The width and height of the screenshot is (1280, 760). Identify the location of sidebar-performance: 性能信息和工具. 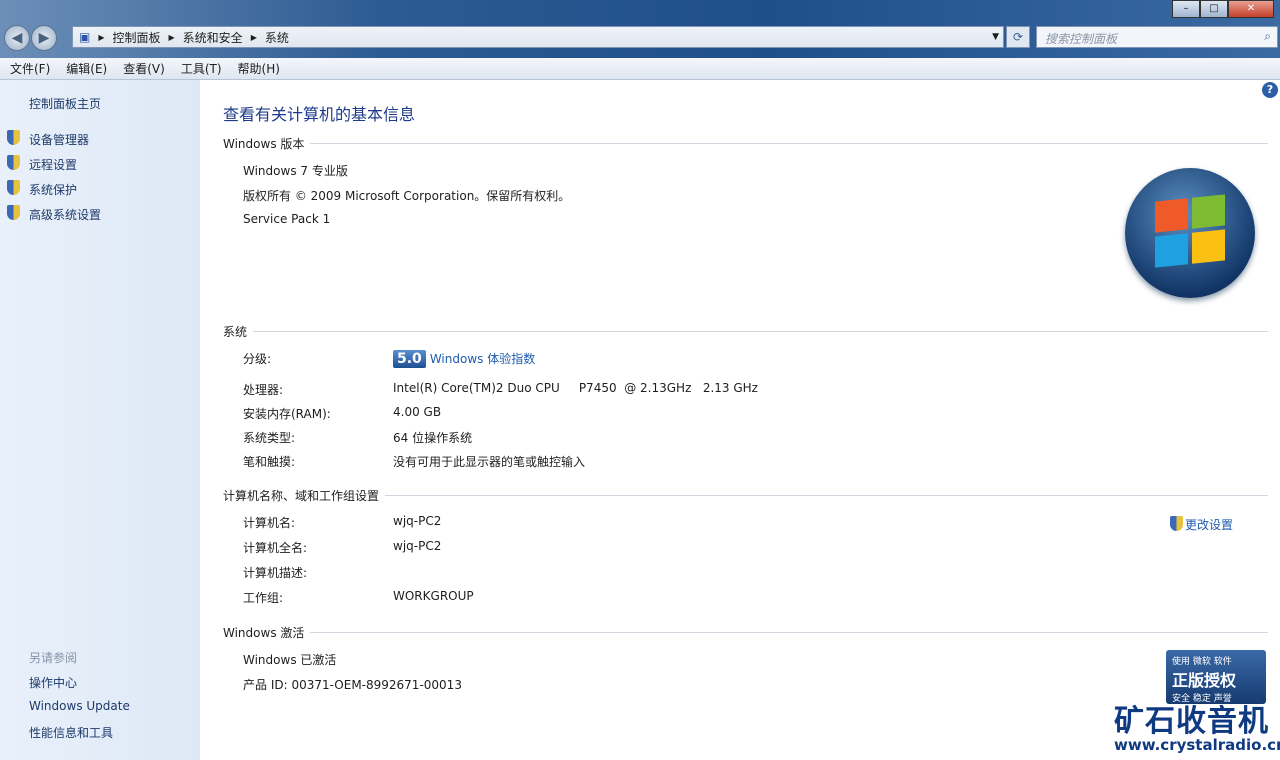
(71, 732).